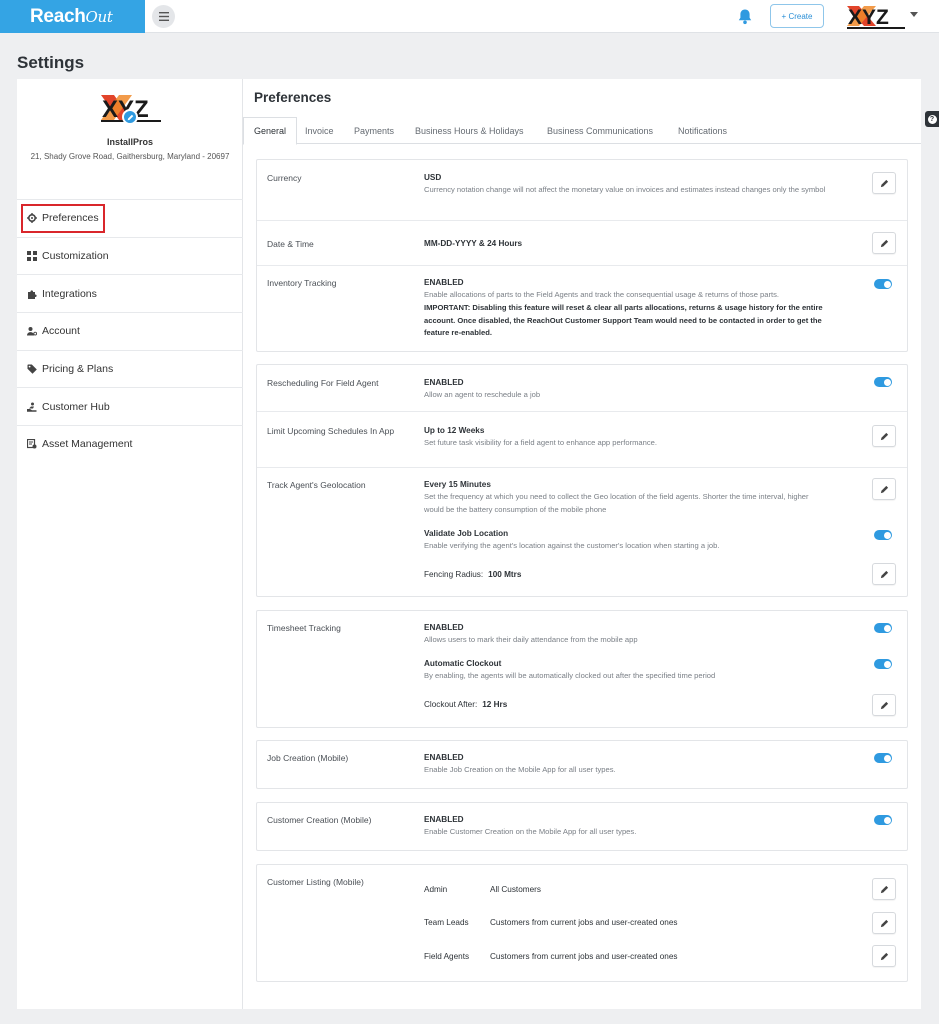 Image resolution: width=939 pixels, height=1024 pixels. I want to click on brand-text: ReachOut, so click(71, 16).